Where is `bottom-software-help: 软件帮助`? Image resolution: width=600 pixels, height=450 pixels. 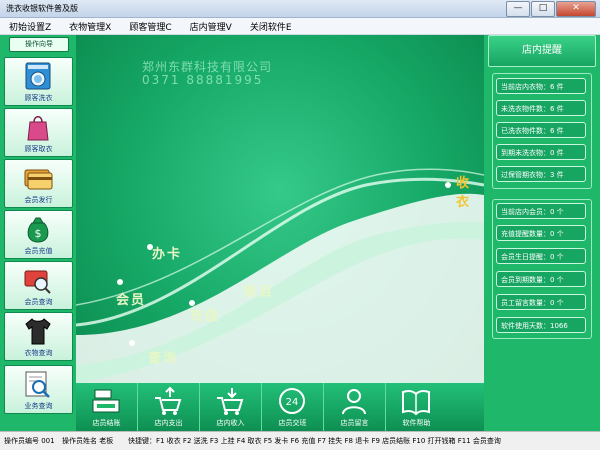
bottom-software-help: 软件帮助 is located at coordinates (416, 407).